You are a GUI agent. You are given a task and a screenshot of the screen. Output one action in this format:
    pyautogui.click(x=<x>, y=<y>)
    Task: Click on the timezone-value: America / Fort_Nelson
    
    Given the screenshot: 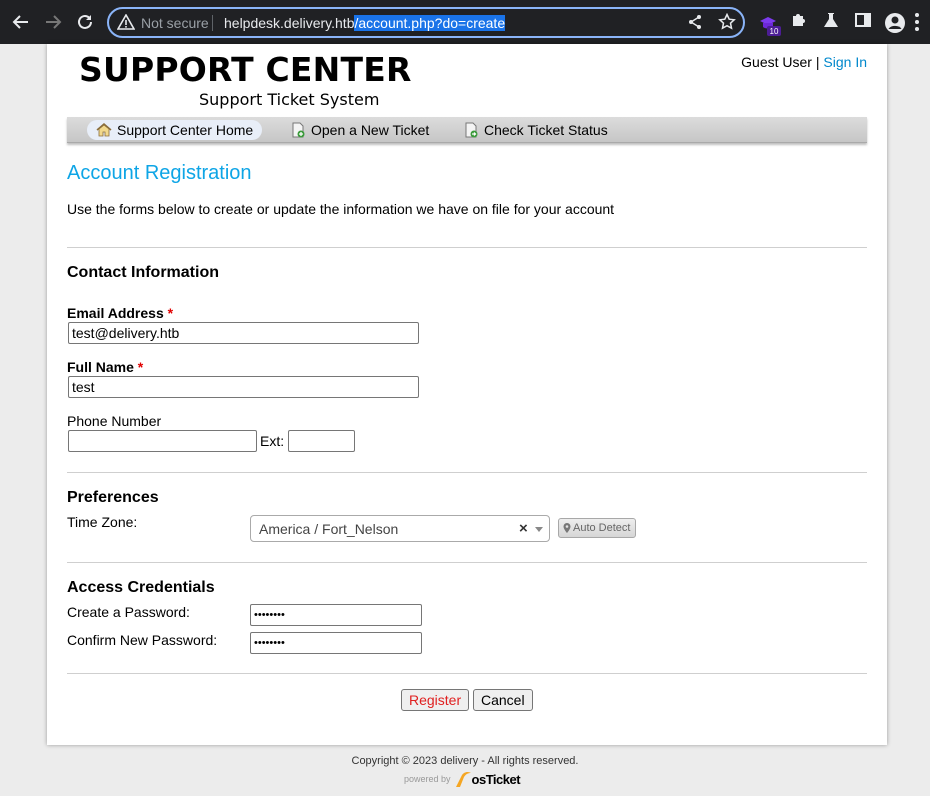 What is the action you would take?
    pyautogui.click(x=329, y=529)
    